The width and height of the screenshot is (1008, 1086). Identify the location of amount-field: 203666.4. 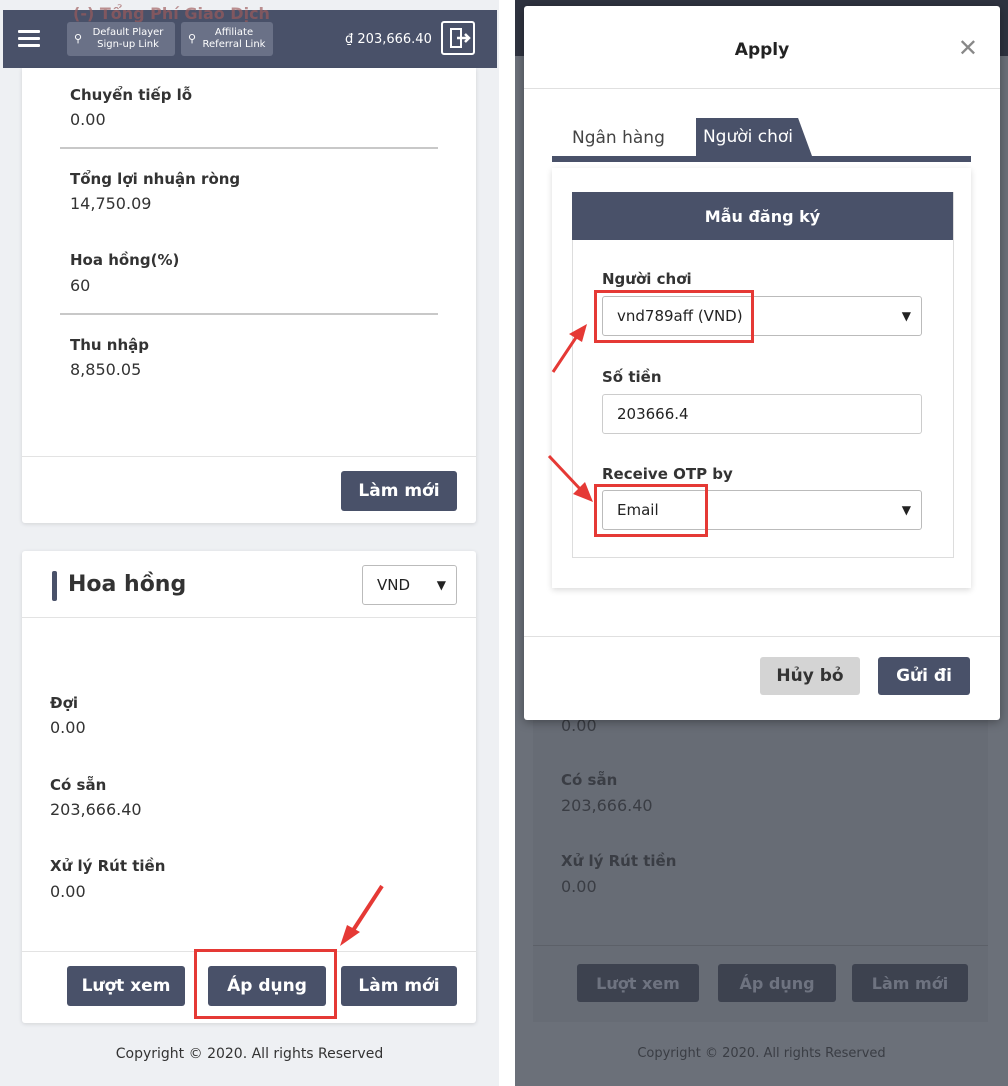
(762, 414).